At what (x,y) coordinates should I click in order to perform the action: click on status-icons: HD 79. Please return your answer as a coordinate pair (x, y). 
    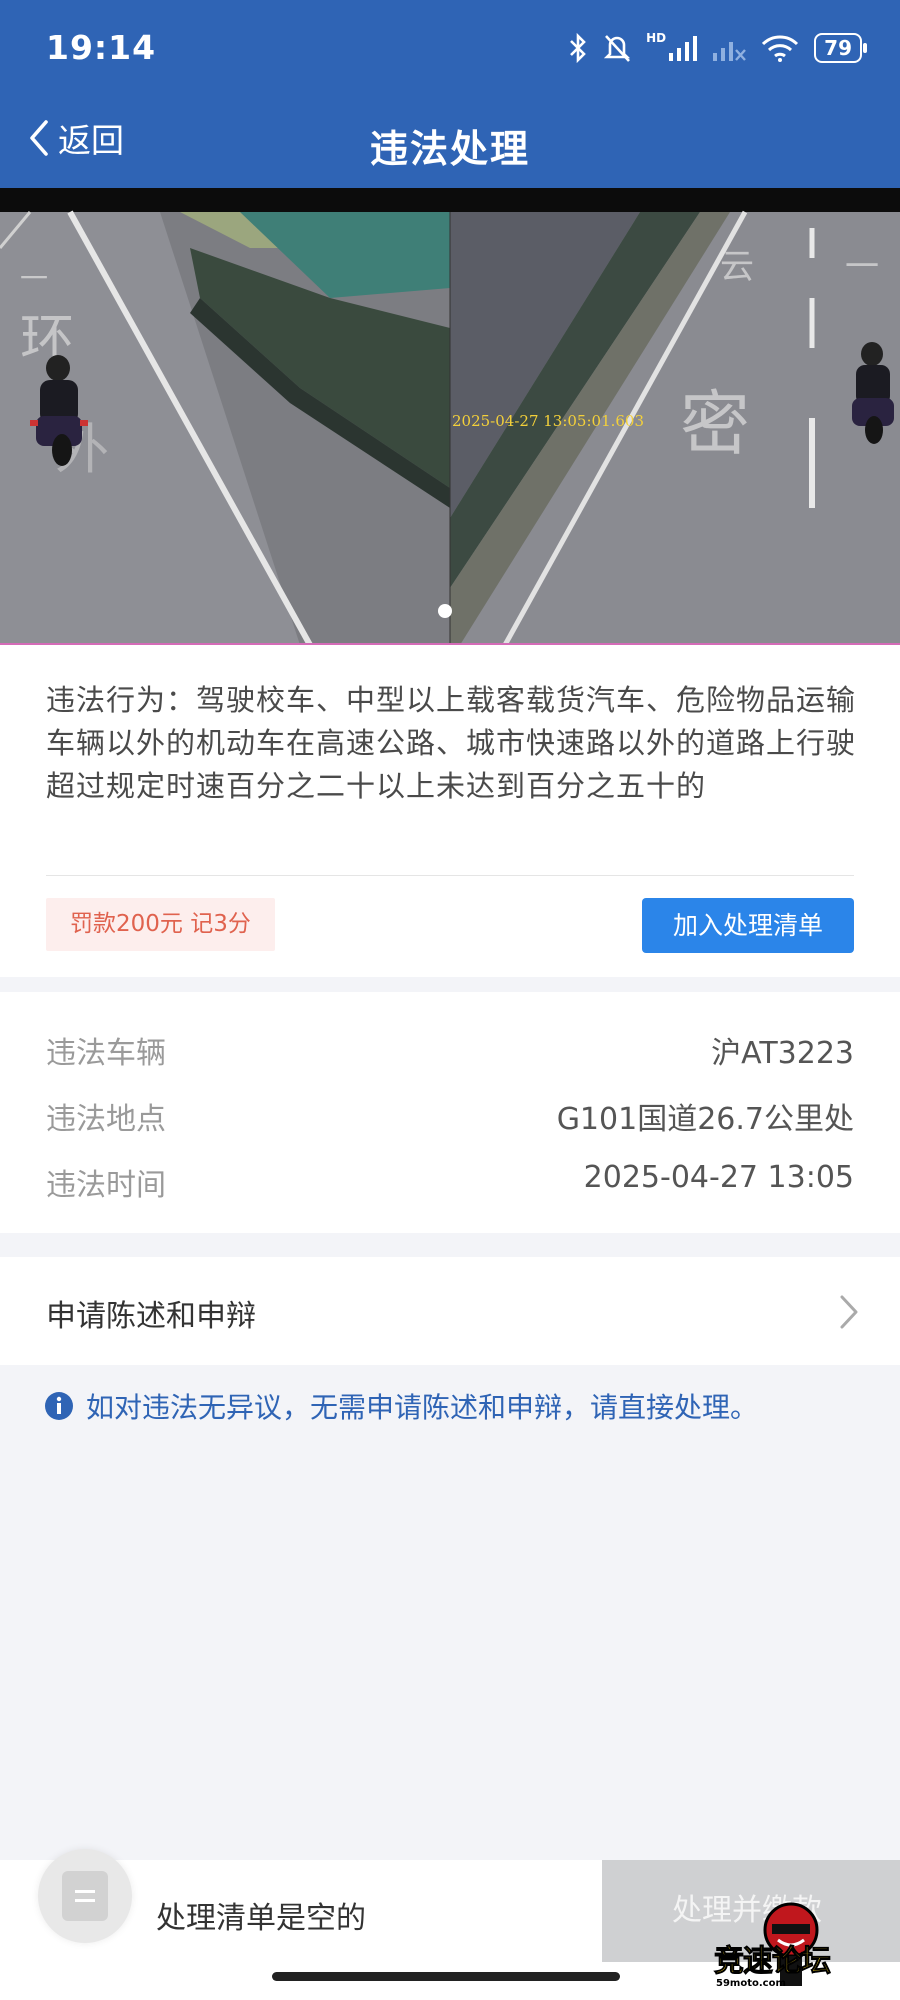
    Looking at the image, I should click on (717, 48).